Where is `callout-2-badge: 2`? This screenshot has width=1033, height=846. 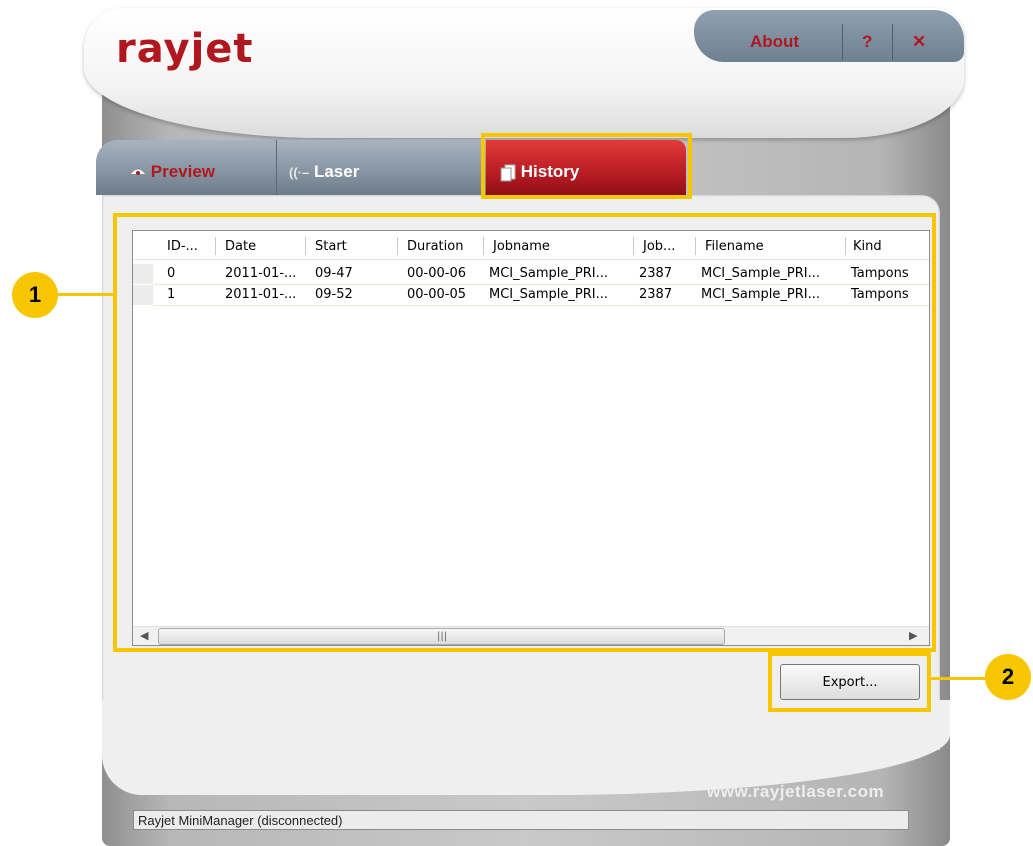
callout-2-badge: 2 is located at coordinates (1008, 677).